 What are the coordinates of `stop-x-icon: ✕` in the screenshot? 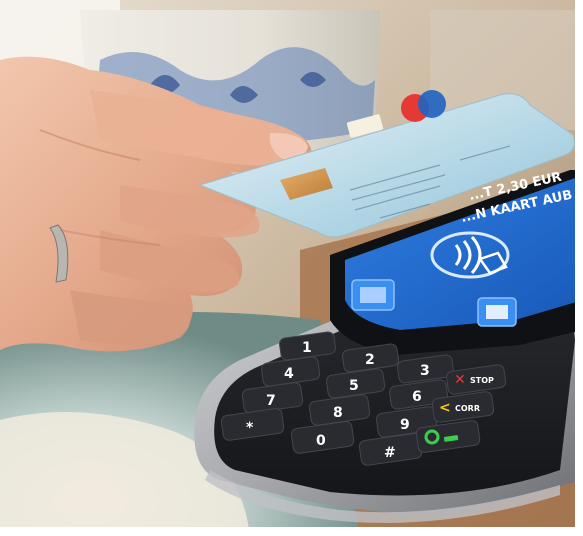 It's located at (460, 380).